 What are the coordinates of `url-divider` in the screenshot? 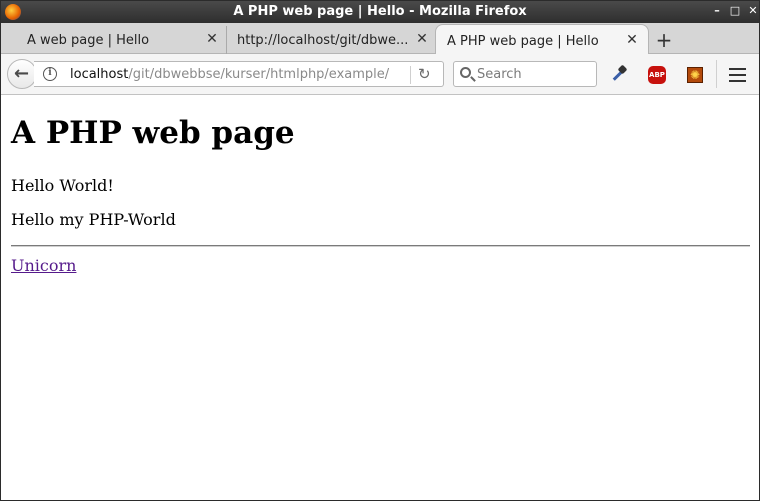 It's located at (410, 75).